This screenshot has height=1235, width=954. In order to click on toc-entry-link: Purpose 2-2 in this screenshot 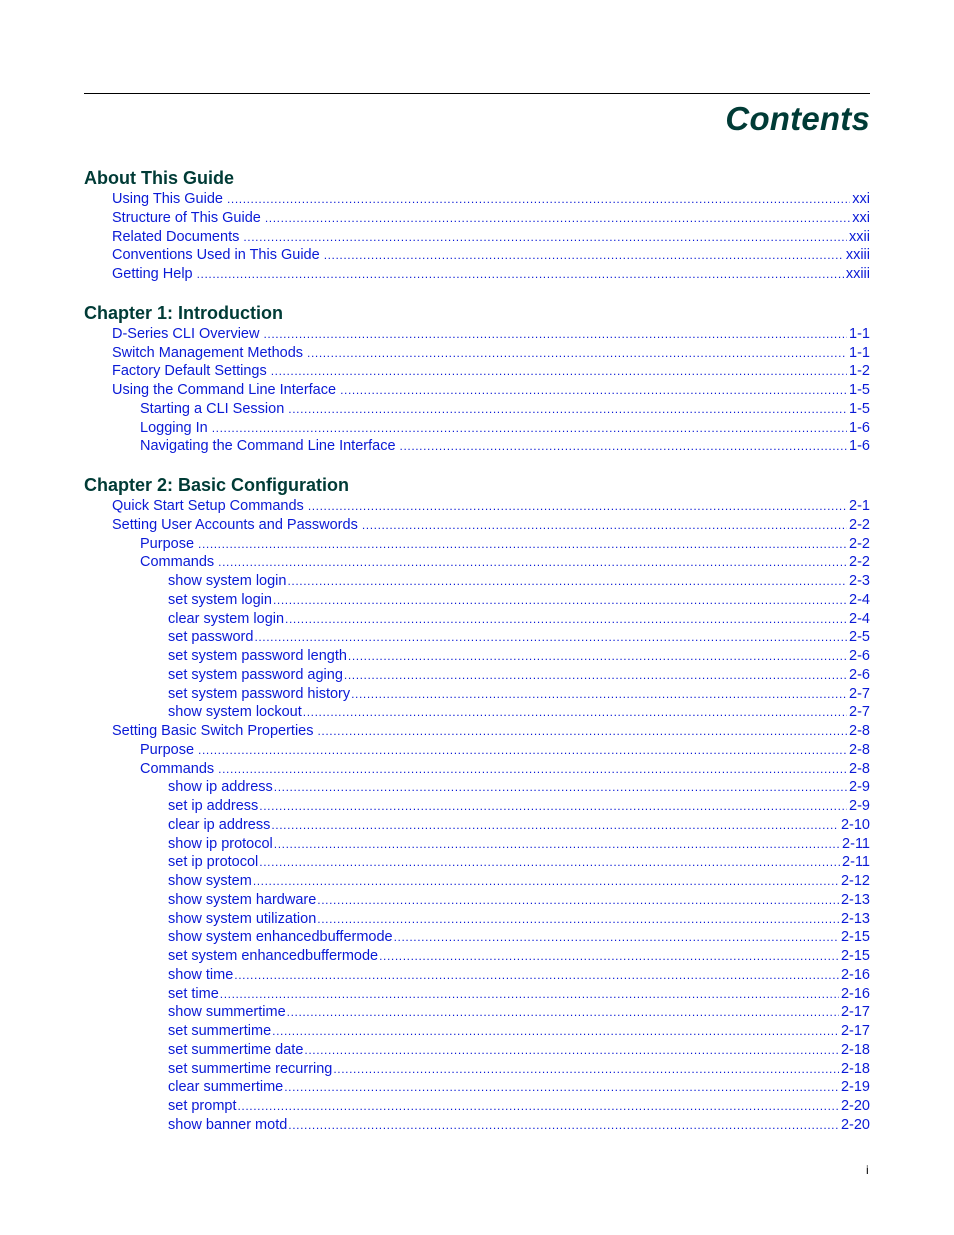, I will do `click(477, 544)`.